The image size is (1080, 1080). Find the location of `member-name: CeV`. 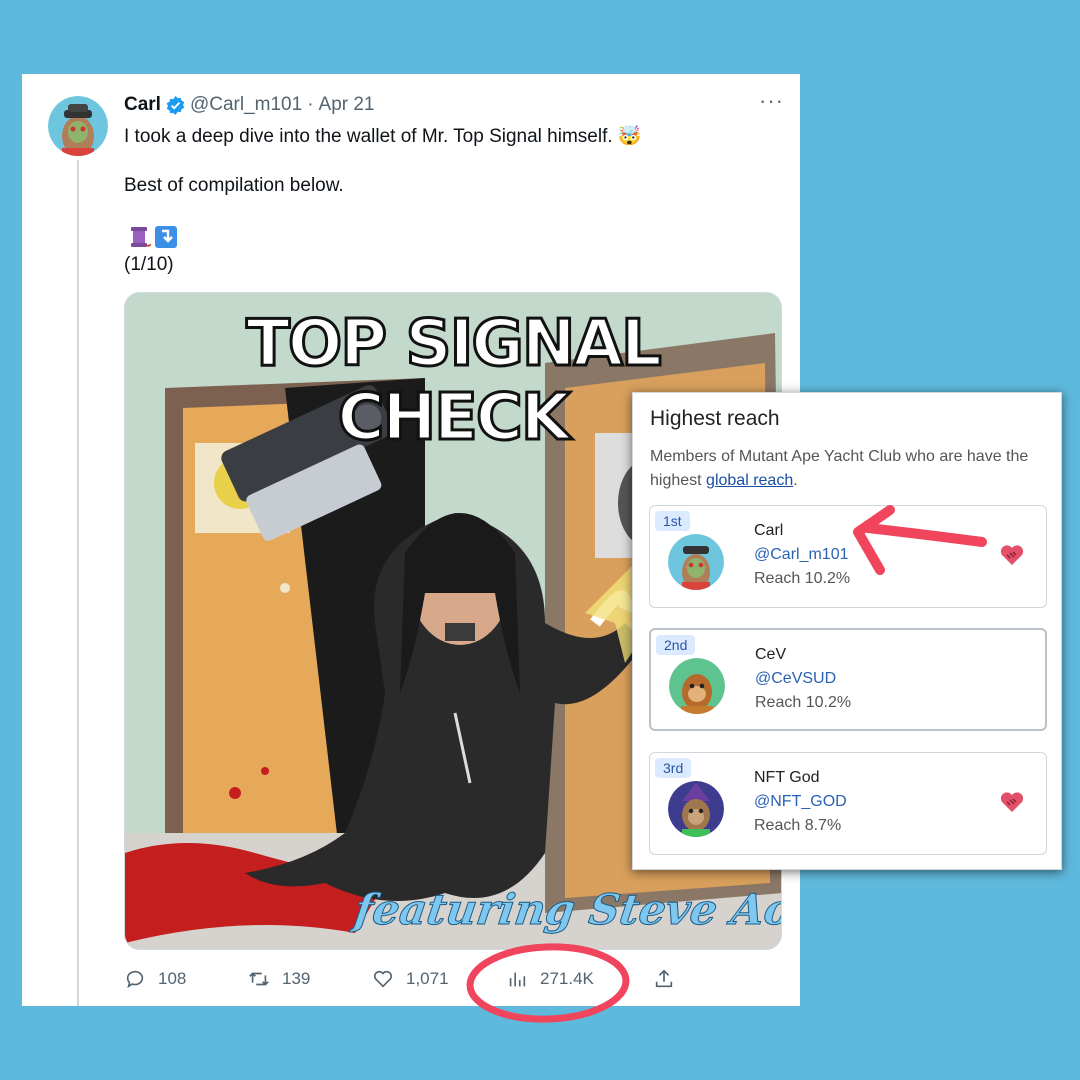

member-name: CeV is located at coordinates (771, 654).